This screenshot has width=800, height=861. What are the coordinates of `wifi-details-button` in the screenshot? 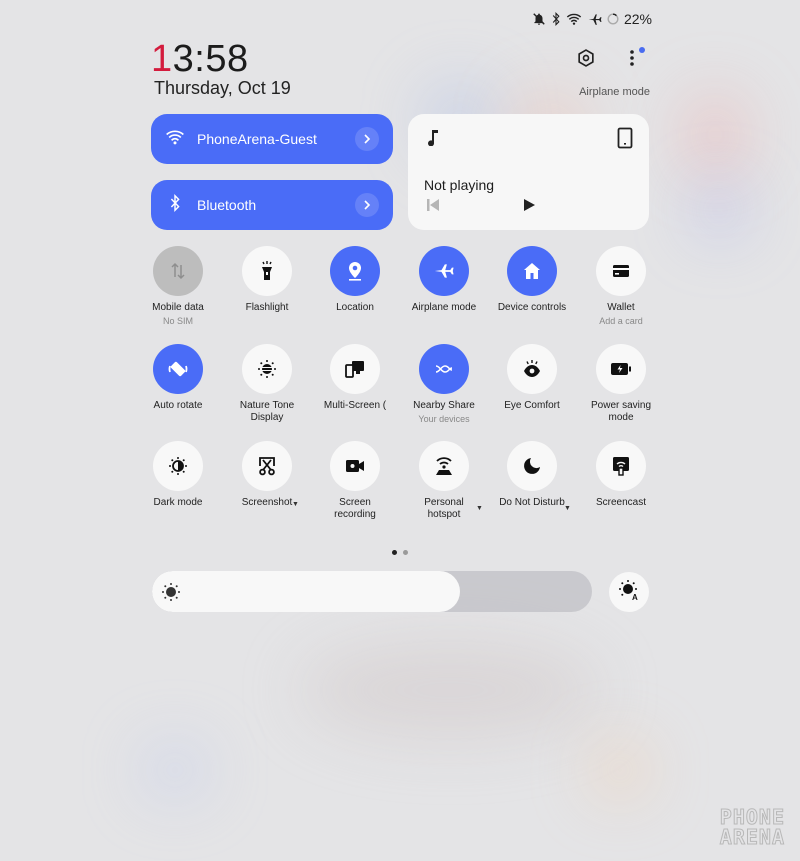 It's located at (367, 139).